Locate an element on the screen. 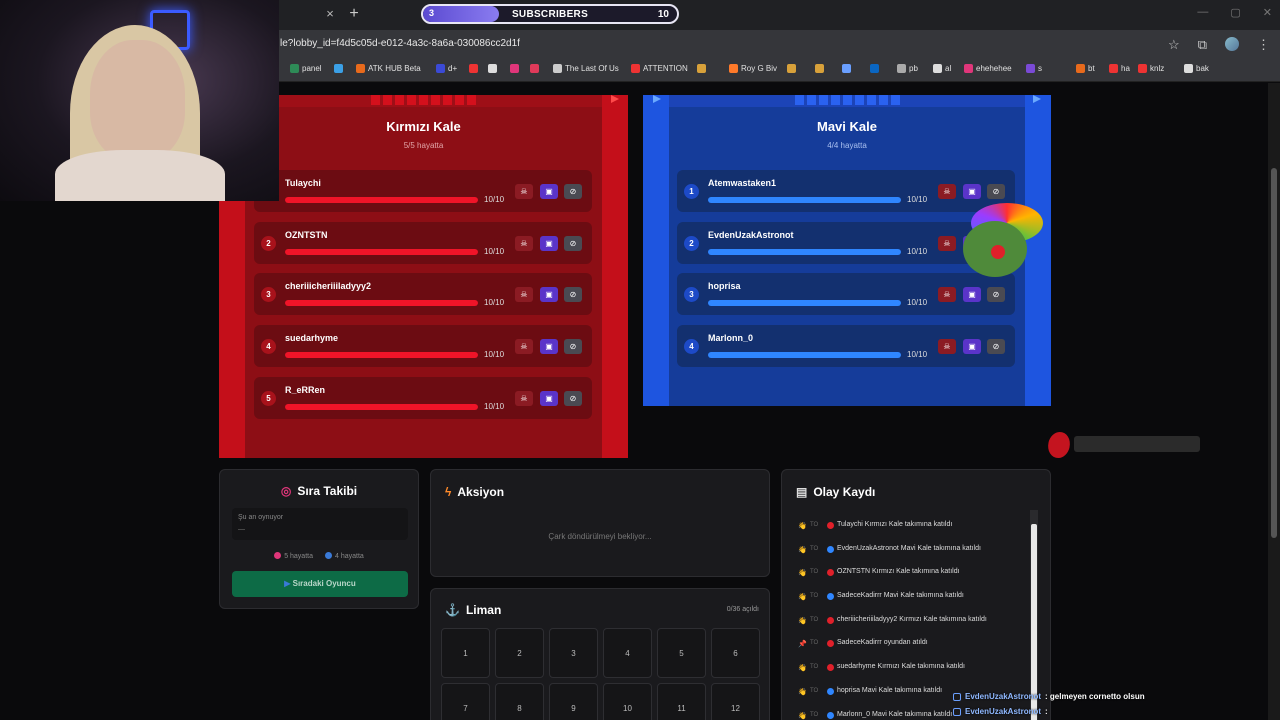  profile-avatar is located at coordinates (1232, 44).